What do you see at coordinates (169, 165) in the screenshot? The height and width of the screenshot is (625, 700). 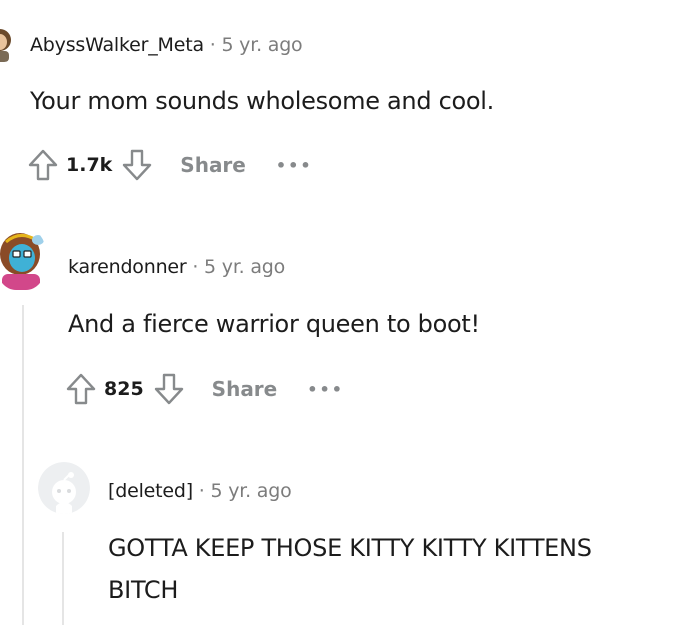 I see `comment-actions: 1.7k Share •••` at bounding box center [169, 165].